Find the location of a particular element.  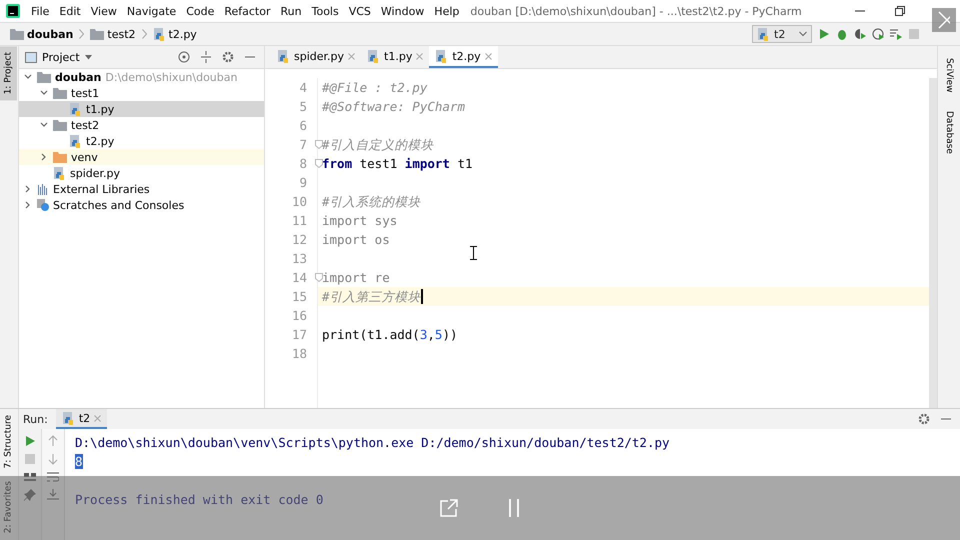

tree-item: douban D:\demo\shixun\douban is located at coordinates (141, 77).